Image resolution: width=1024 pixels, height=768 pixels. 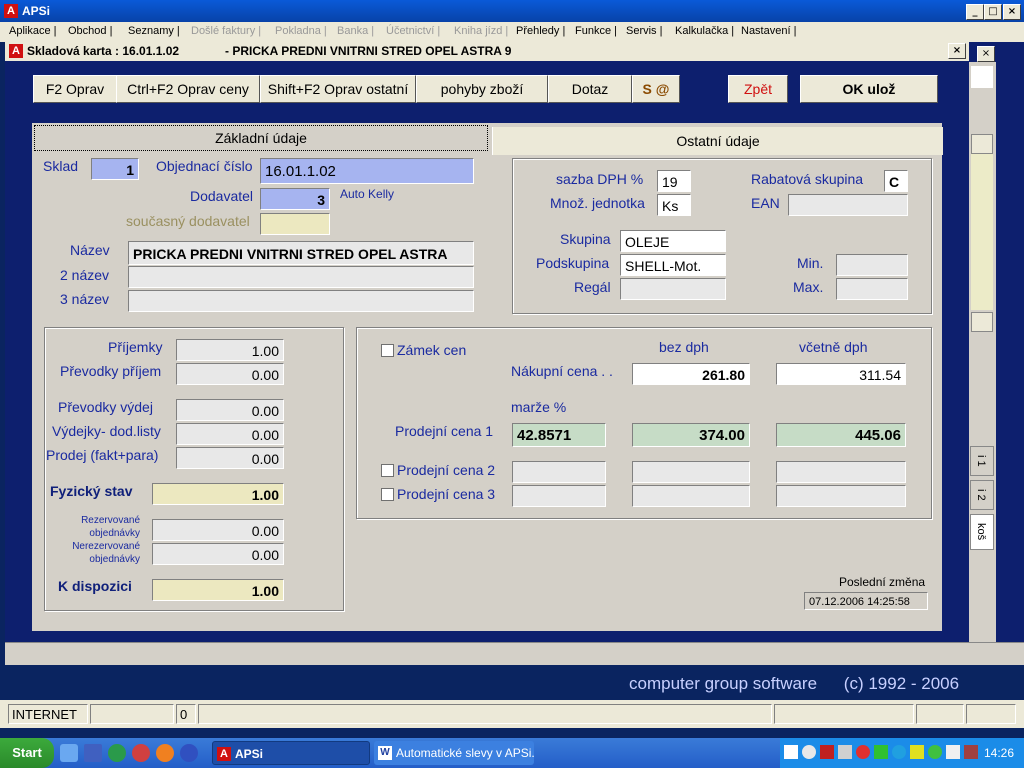 I want to click on menu-banka: Banka |, so click(x=355, y=31).